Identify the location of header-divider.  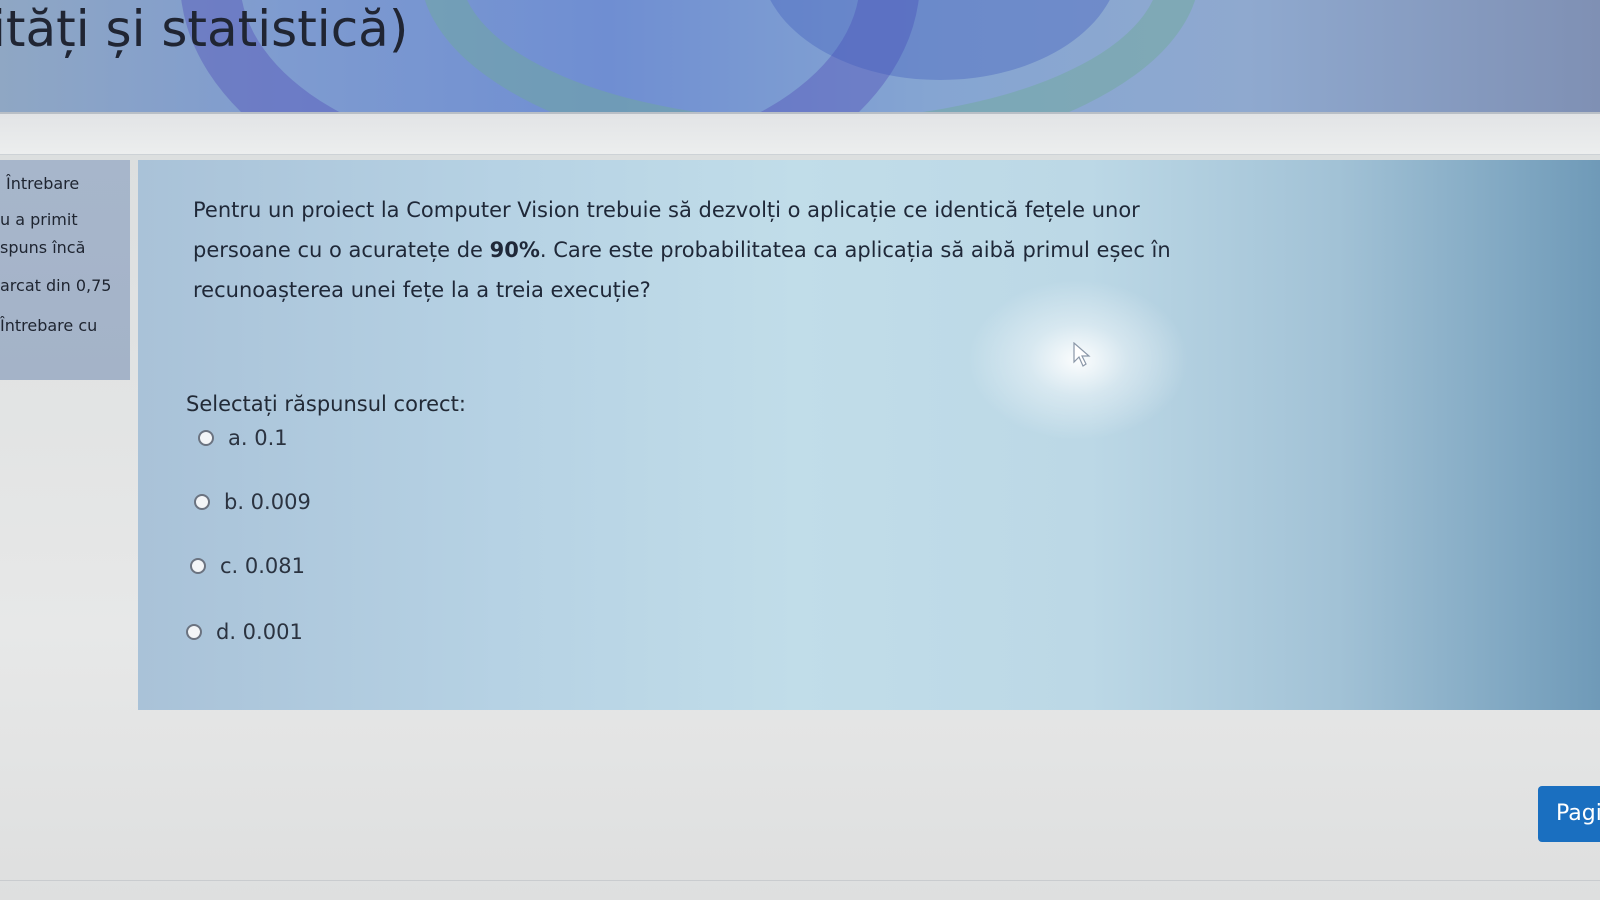
(800, 133).